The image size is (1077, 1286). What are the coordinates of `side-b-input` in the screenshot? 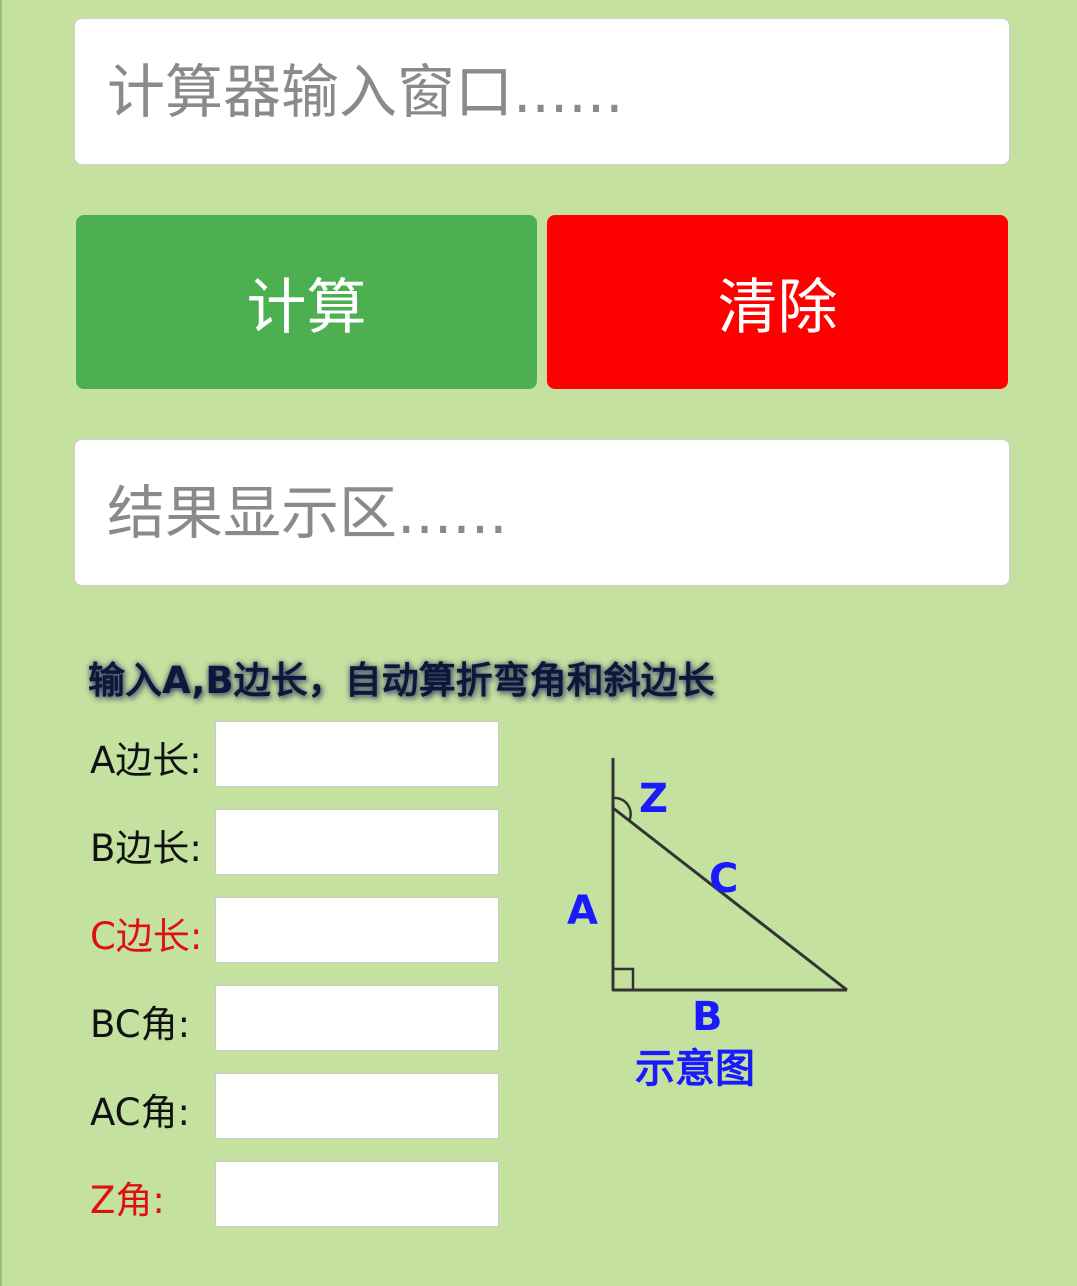 It's located at (357, 842).